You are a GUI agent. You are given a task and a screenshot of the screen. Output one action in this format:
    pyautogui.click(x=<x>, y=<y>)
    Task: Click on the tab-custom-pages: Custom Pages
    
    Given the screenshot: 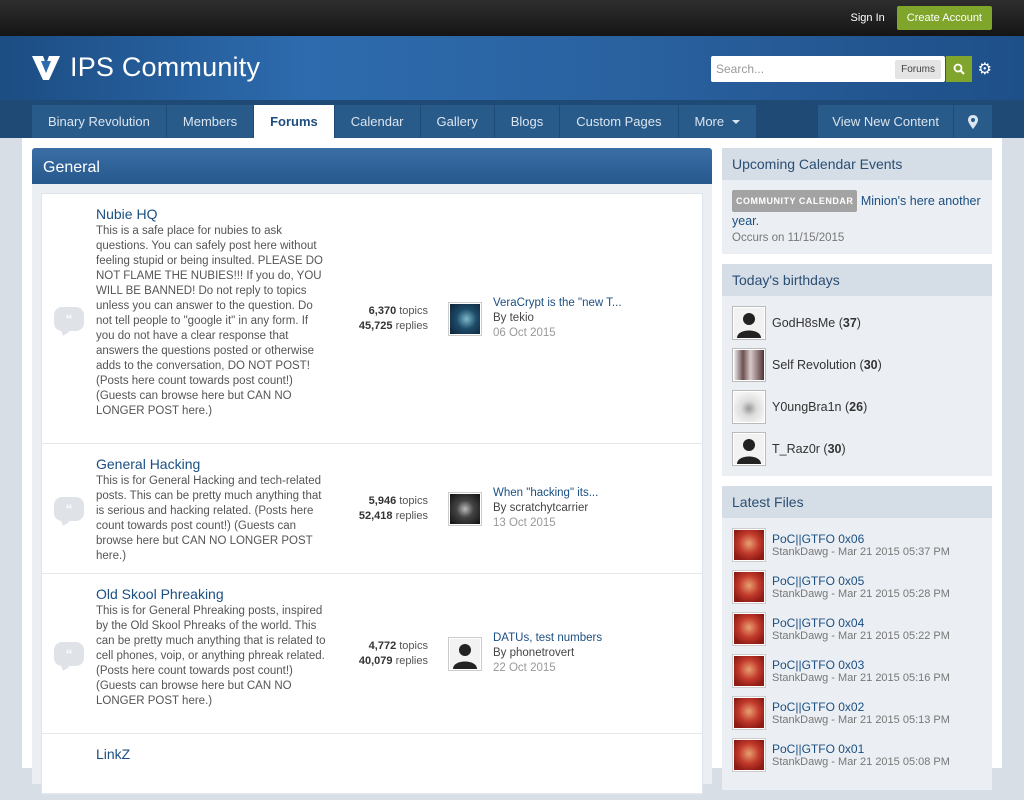 What is the action you would take?
    pyautogui.click(x=619, y=121)
    